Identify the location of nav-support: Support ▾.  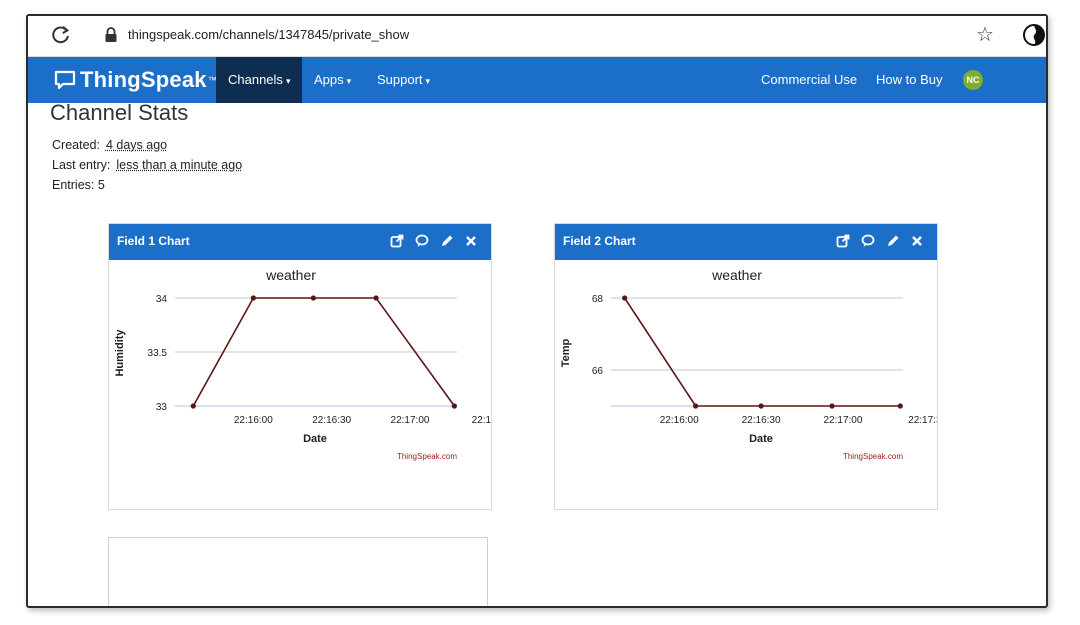
(403, 80).